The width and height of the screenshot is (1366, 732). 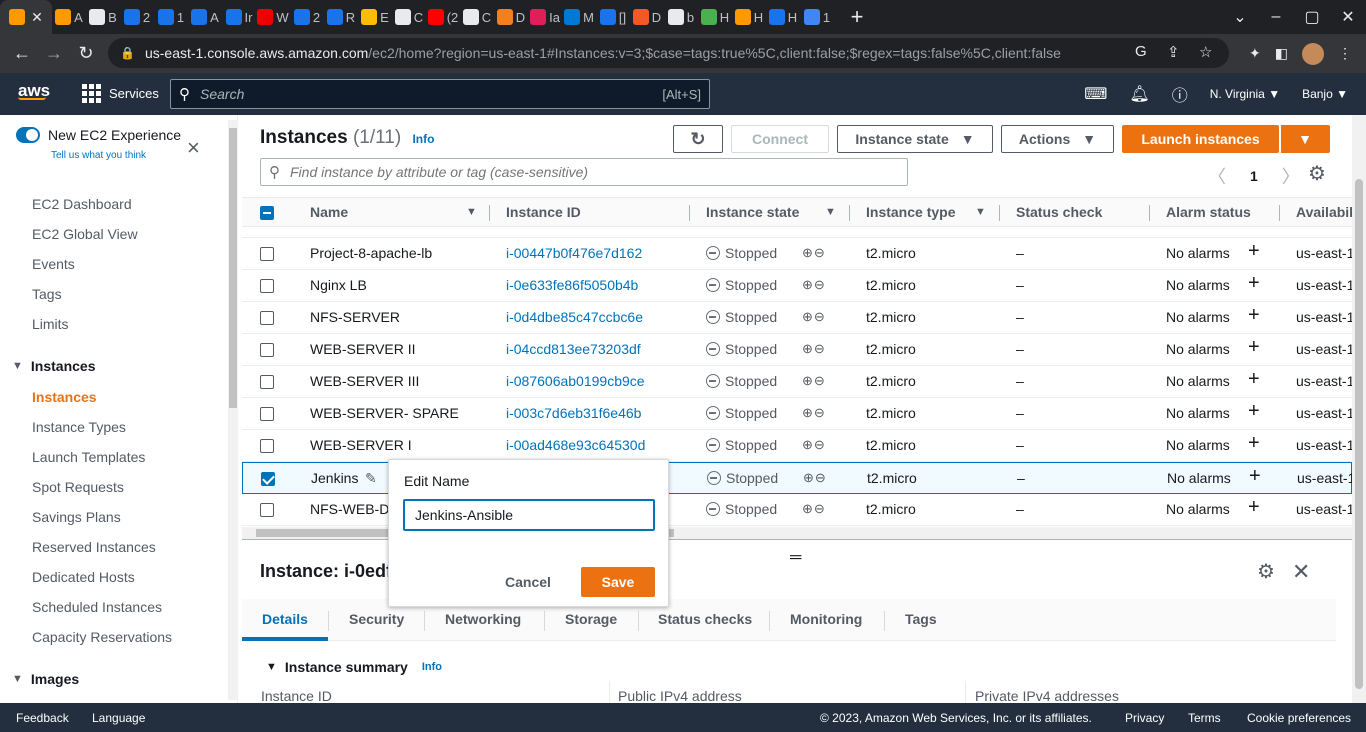 What do you see at coordinates (575, 445) in the screenshot?
I see `instance-id-link: i-00ad468e93c64530d` at bounding box center [575, 445].